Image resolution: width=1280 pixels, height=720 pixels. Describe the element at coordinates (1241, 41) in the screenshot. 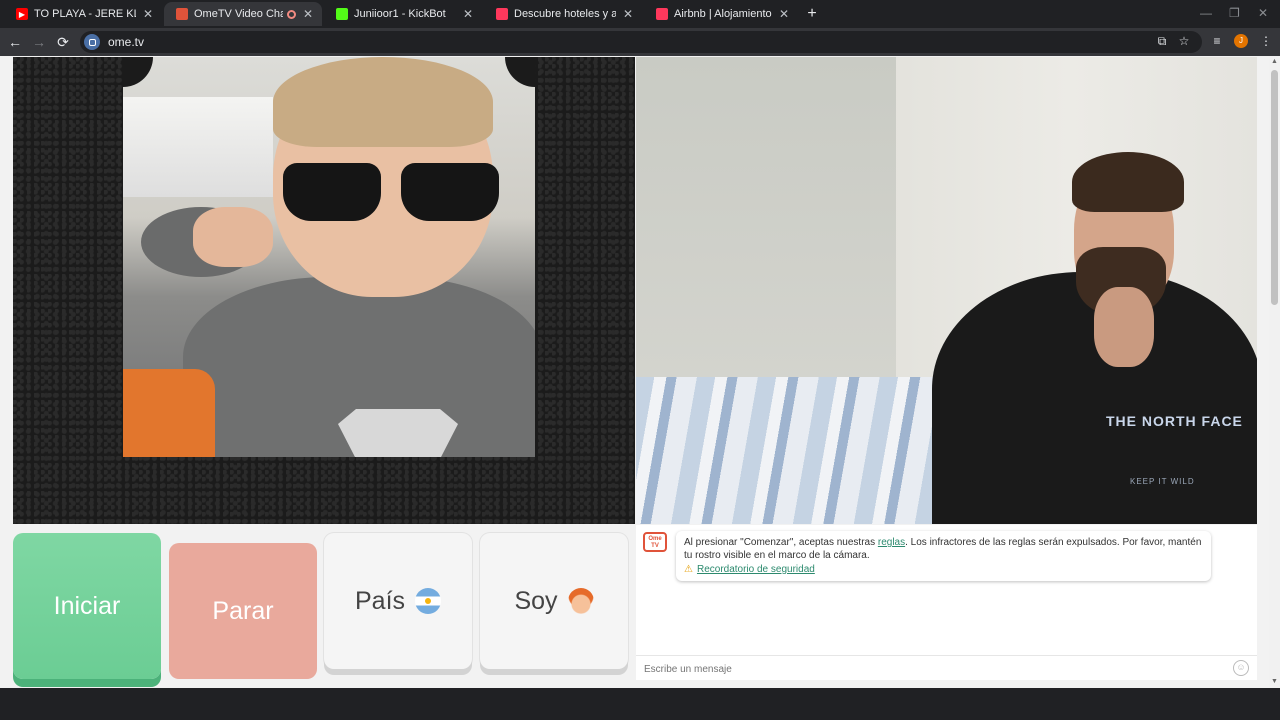

I see `profile-avatar: J` at that location.